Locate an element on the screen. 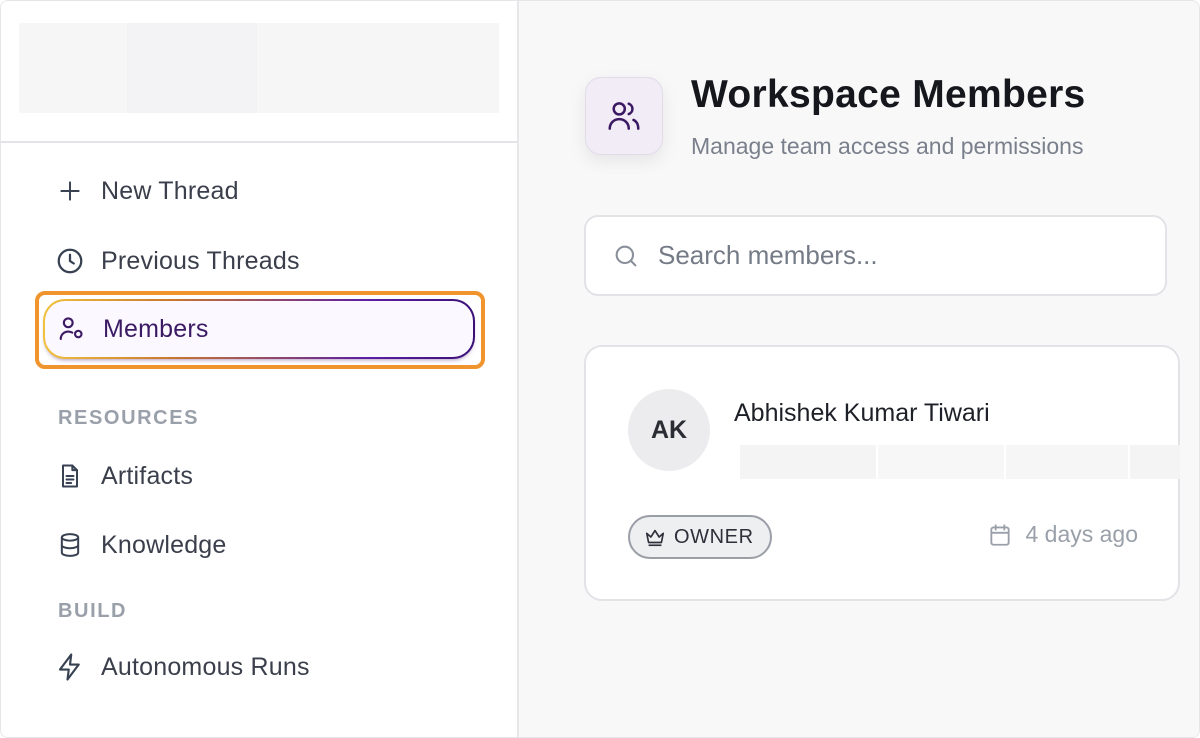 Image resolution: width=1200 pixels, height=738 pixels. search-bar is located at coordinates (875, 255).